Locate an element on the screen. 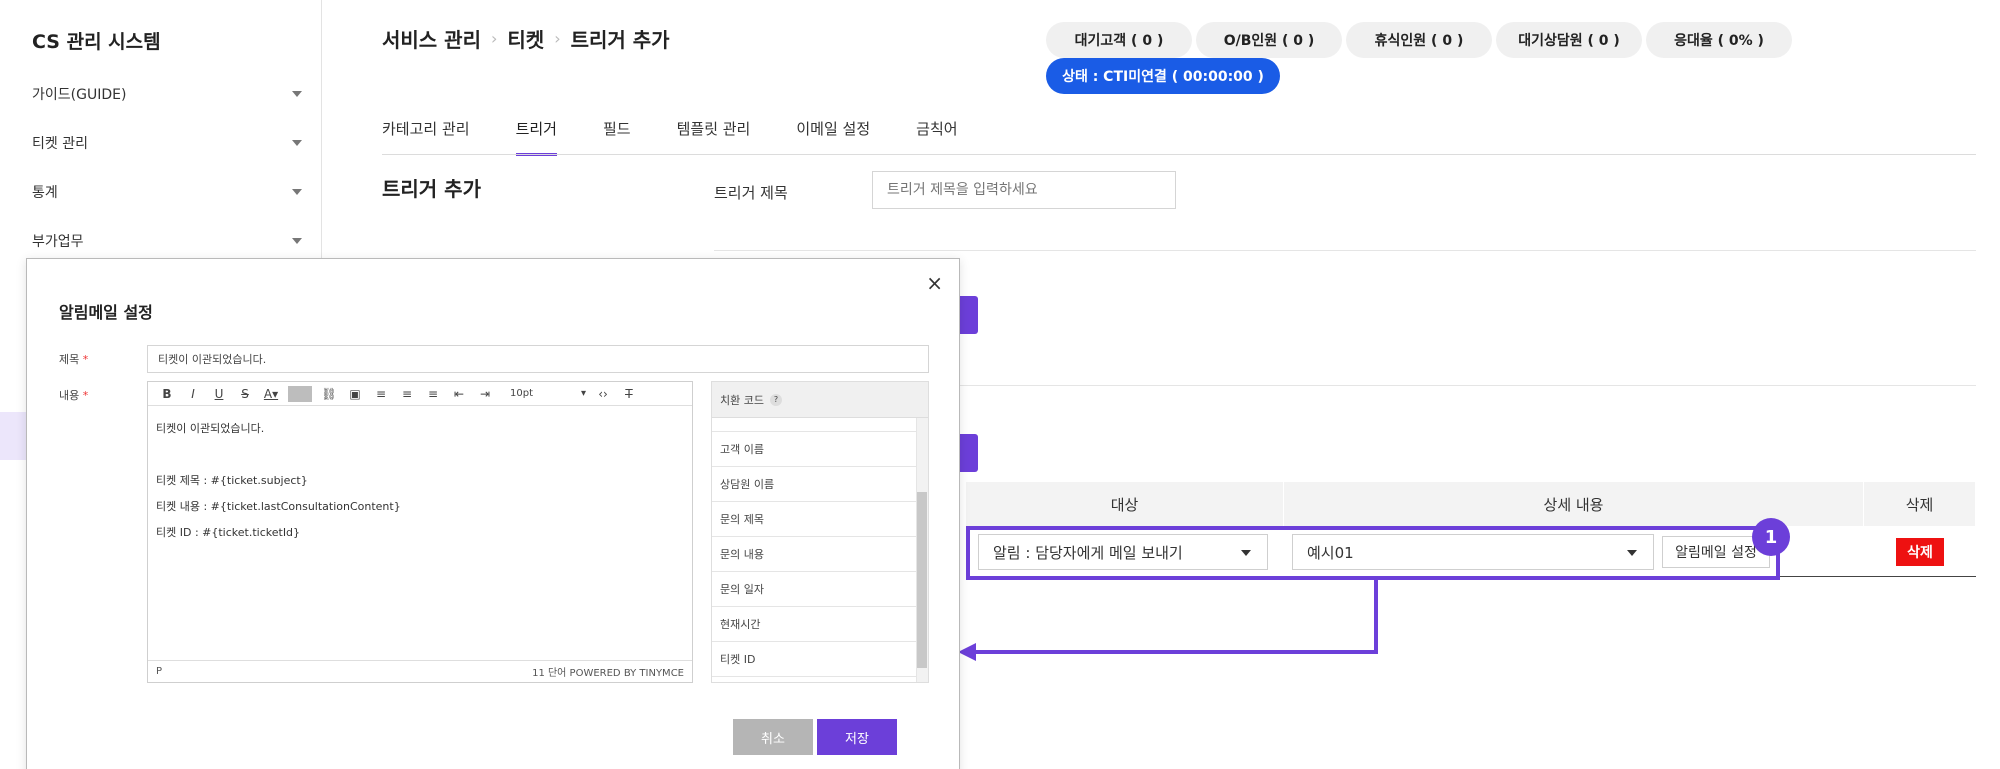 The image size is (2000, 769). sidebar-item-ticket: 티켓 관리 is located at coordinates (167, 145).